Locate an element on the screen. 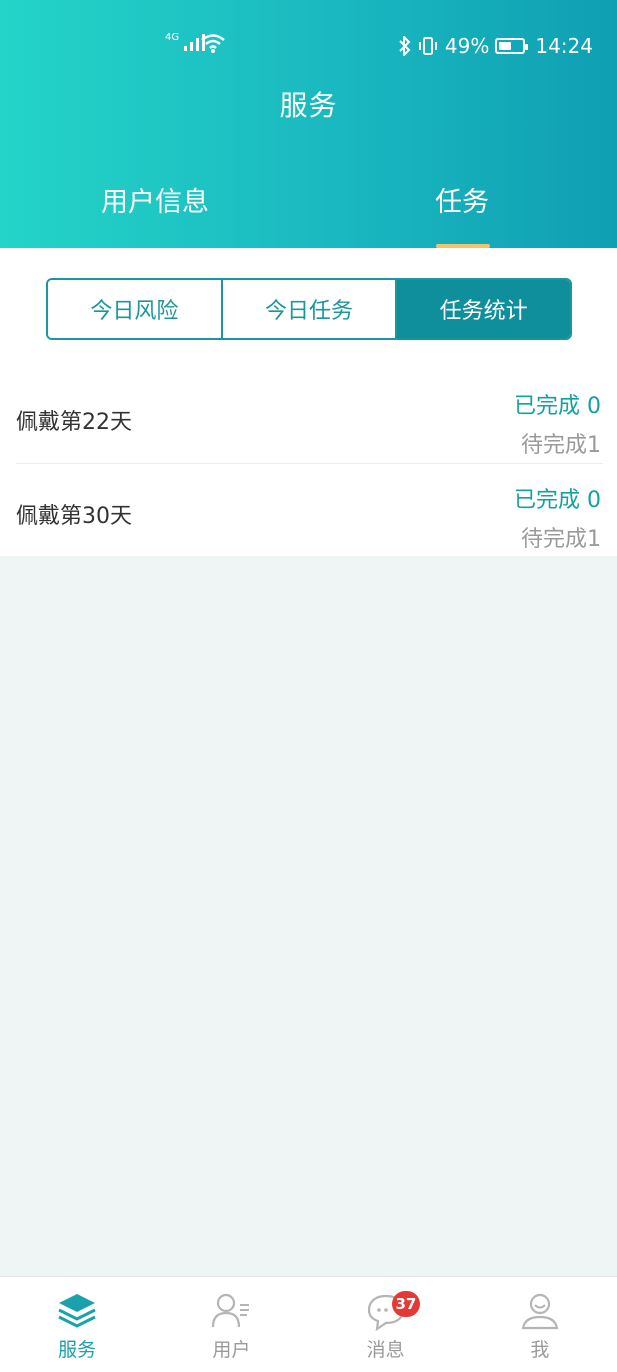 This screenshot has height=1372, width=617. status-bar: 4G 49% 14:24 is located at coordinates (308, 47).